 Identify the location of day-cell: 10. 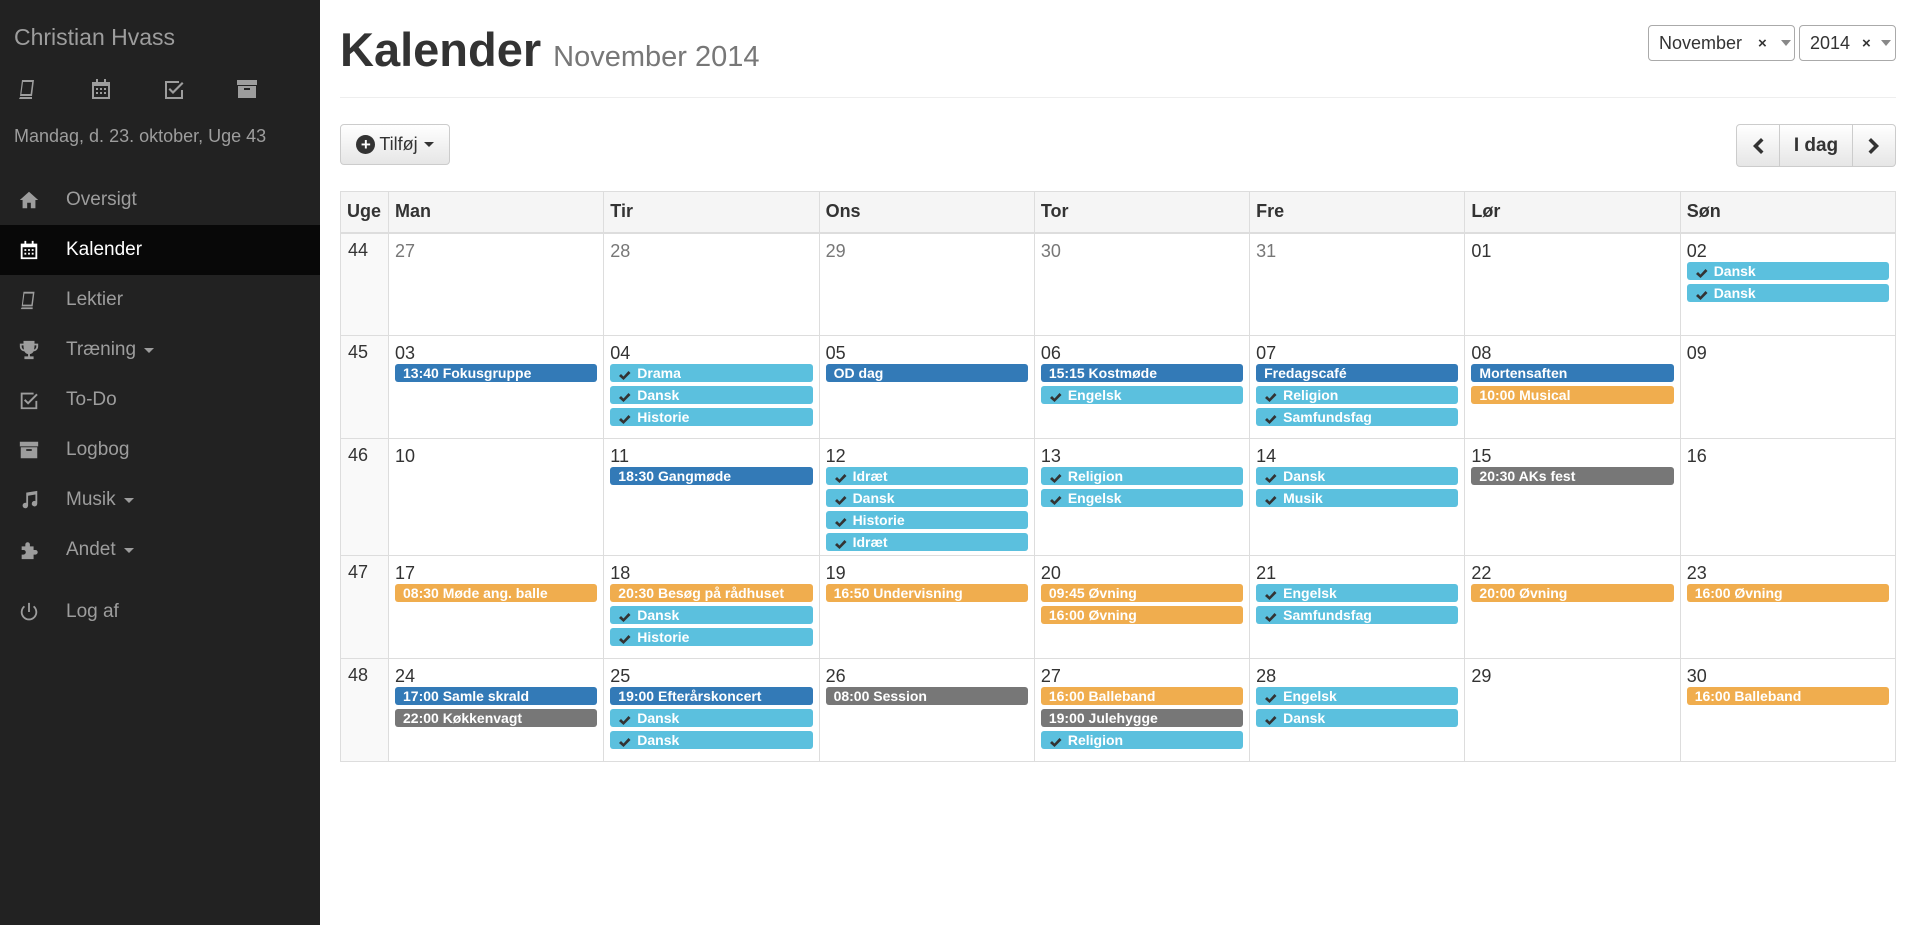
(496, 497).